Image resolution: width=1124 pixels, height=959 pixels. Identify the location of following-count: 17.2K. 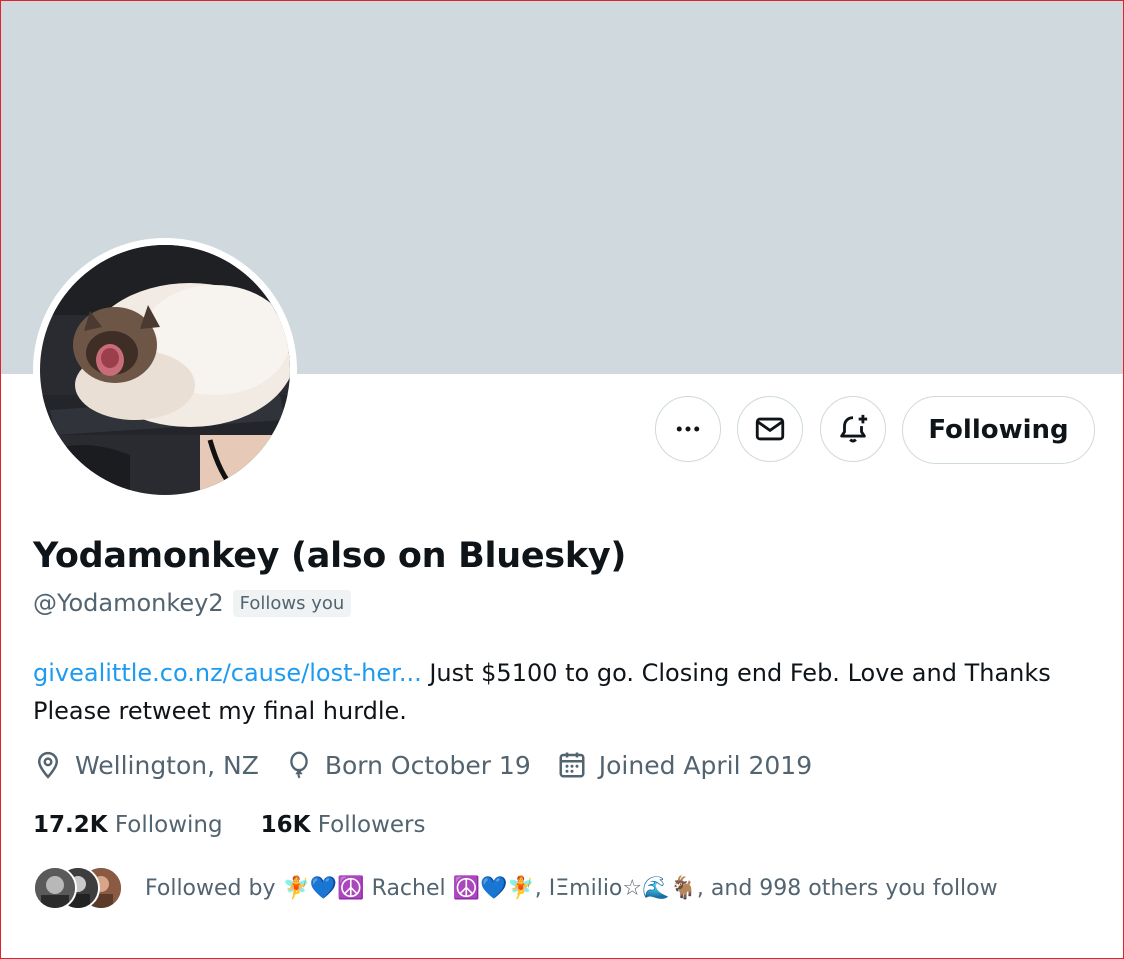
(70, 825).